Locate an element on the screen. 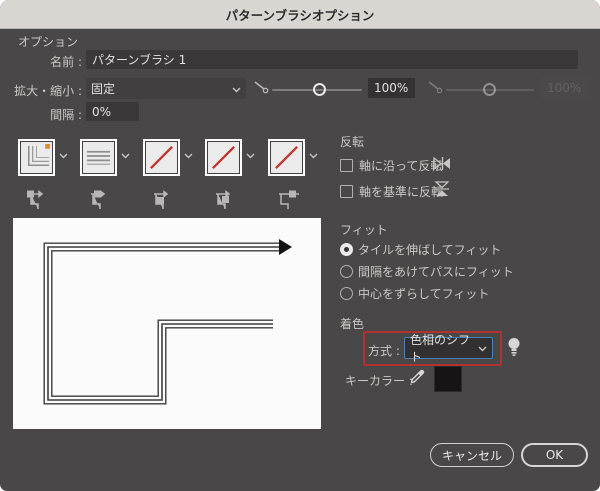 This screenshot has height=491, width=600. spacing-input is located at coordinates (112, 111).